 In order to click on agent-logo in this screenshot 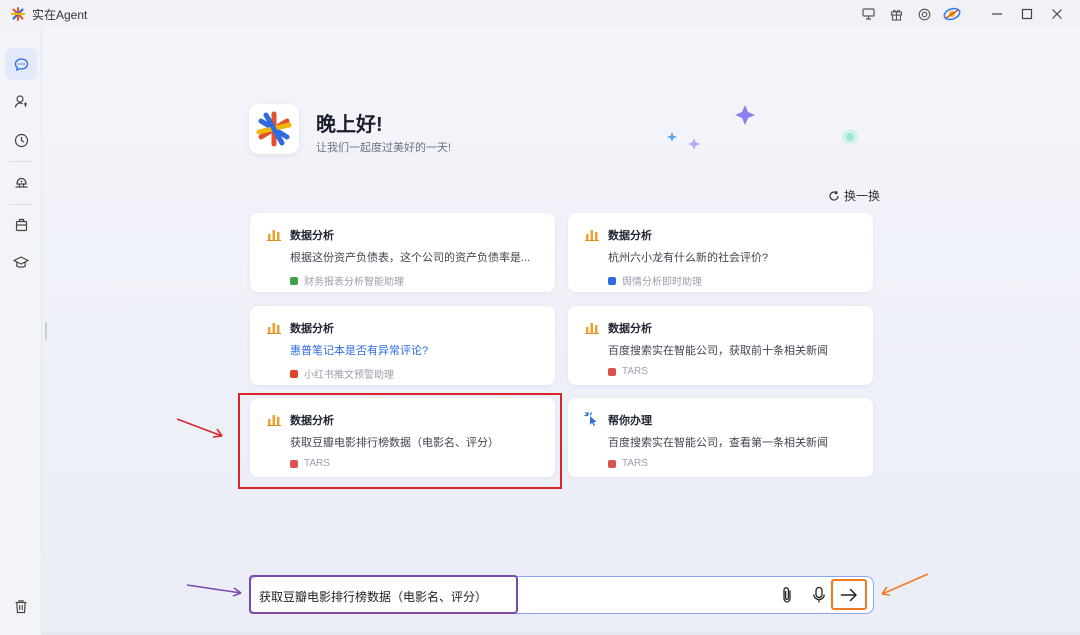, I will do `click(274, 129)`.